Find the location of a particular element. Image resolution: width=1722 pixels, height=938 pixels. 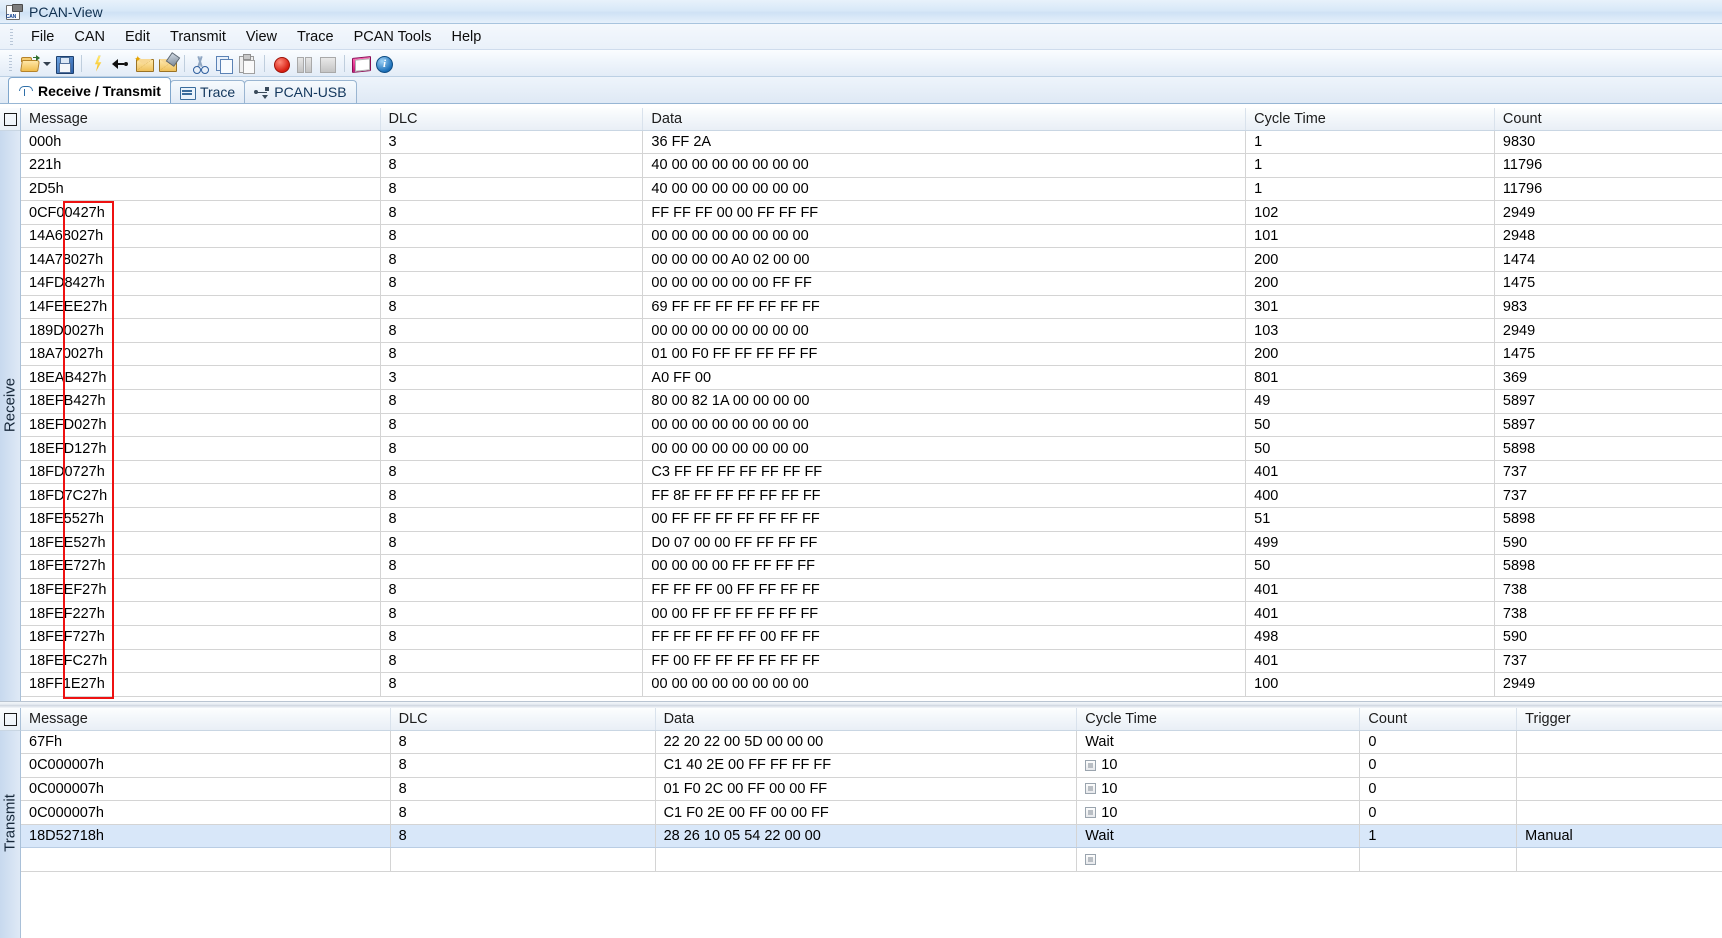

receive-cell-message: 18A70027h is located at coordinates (201, 354).